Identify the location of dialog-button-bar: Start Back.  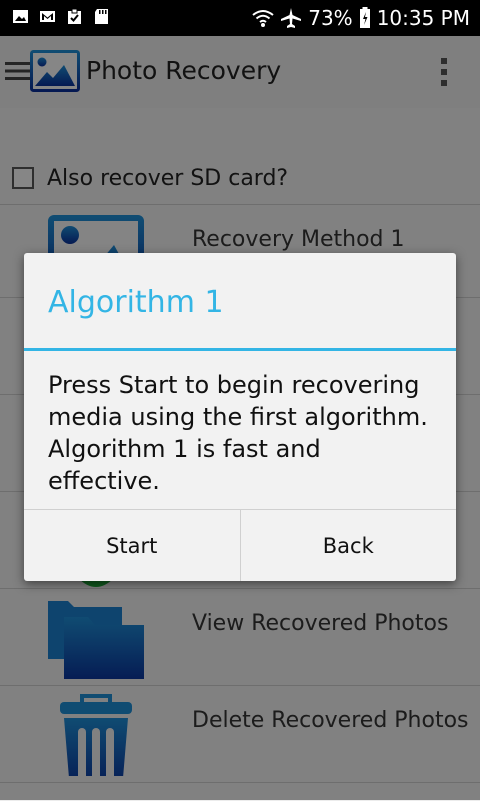
(240, 545).